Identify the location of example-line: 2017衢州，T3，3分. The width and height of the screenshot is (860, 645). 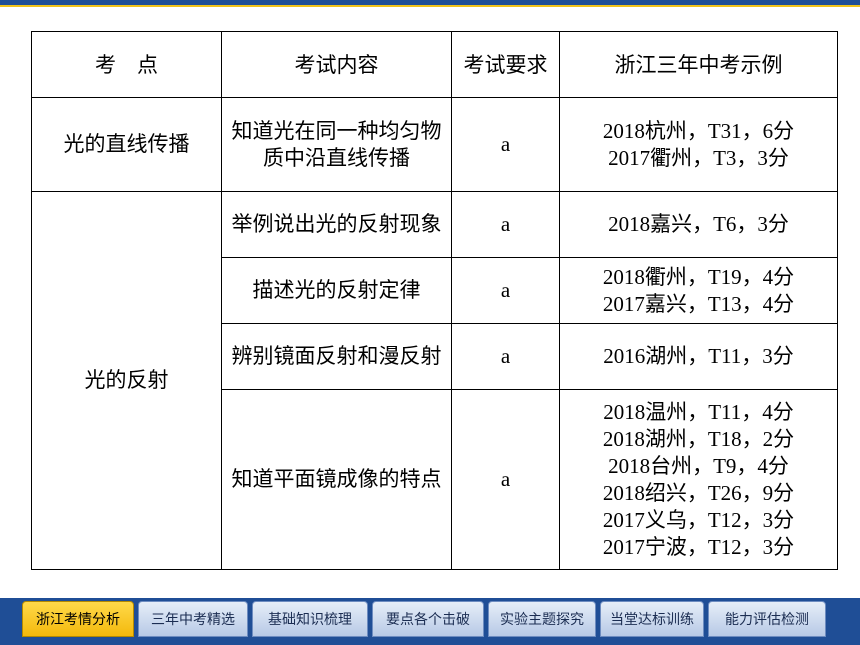
(698, 157).